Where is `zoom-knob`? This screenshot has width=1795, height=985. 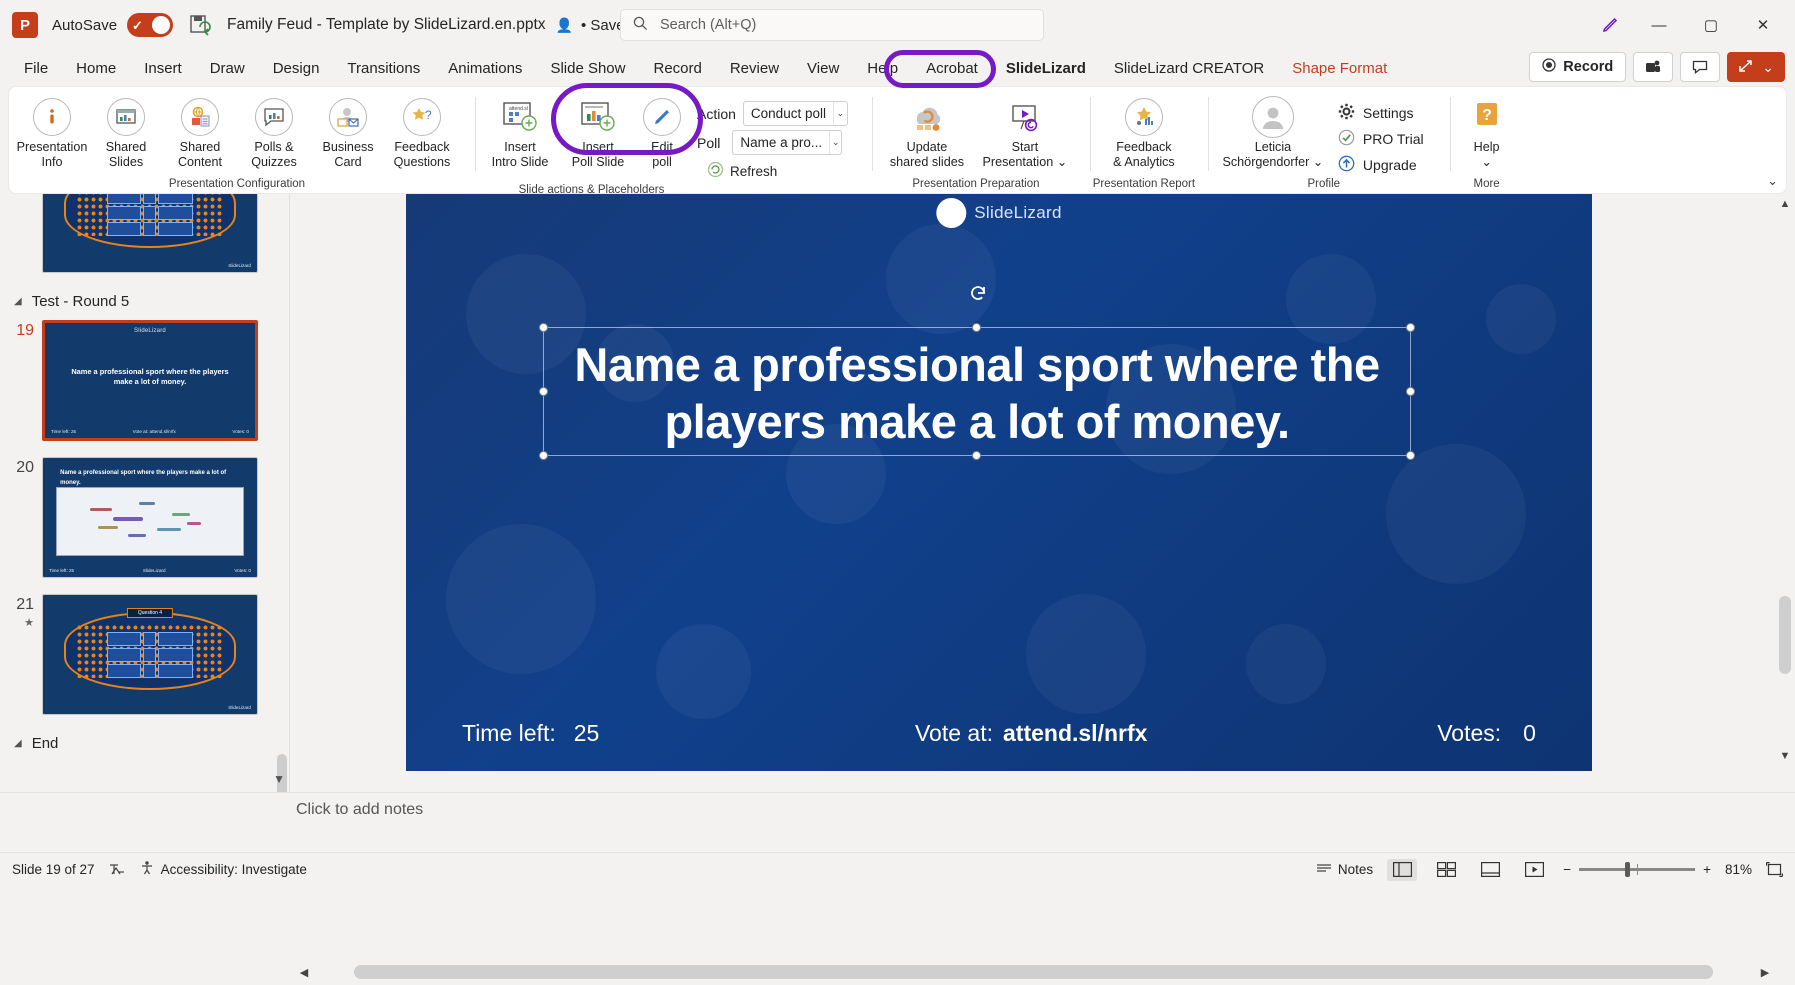
zoom-knob is located at coordinates (1628, 869).